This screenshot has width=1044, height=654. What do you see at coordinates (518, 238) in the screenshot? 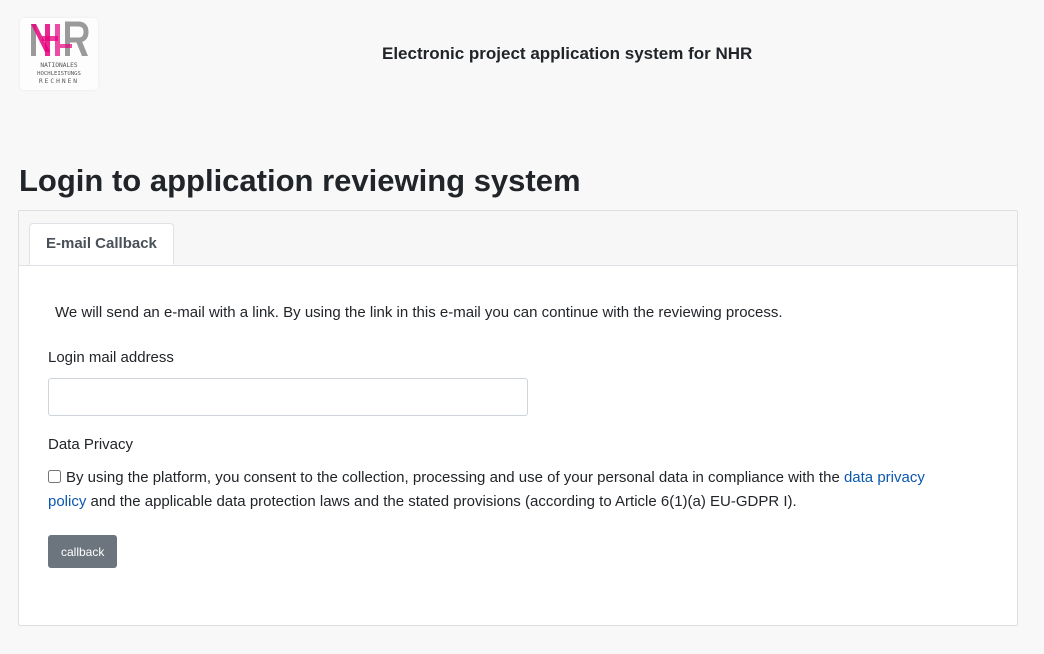
I see `tab-bar: E-mail Callback` at bounding box center [518, 238].